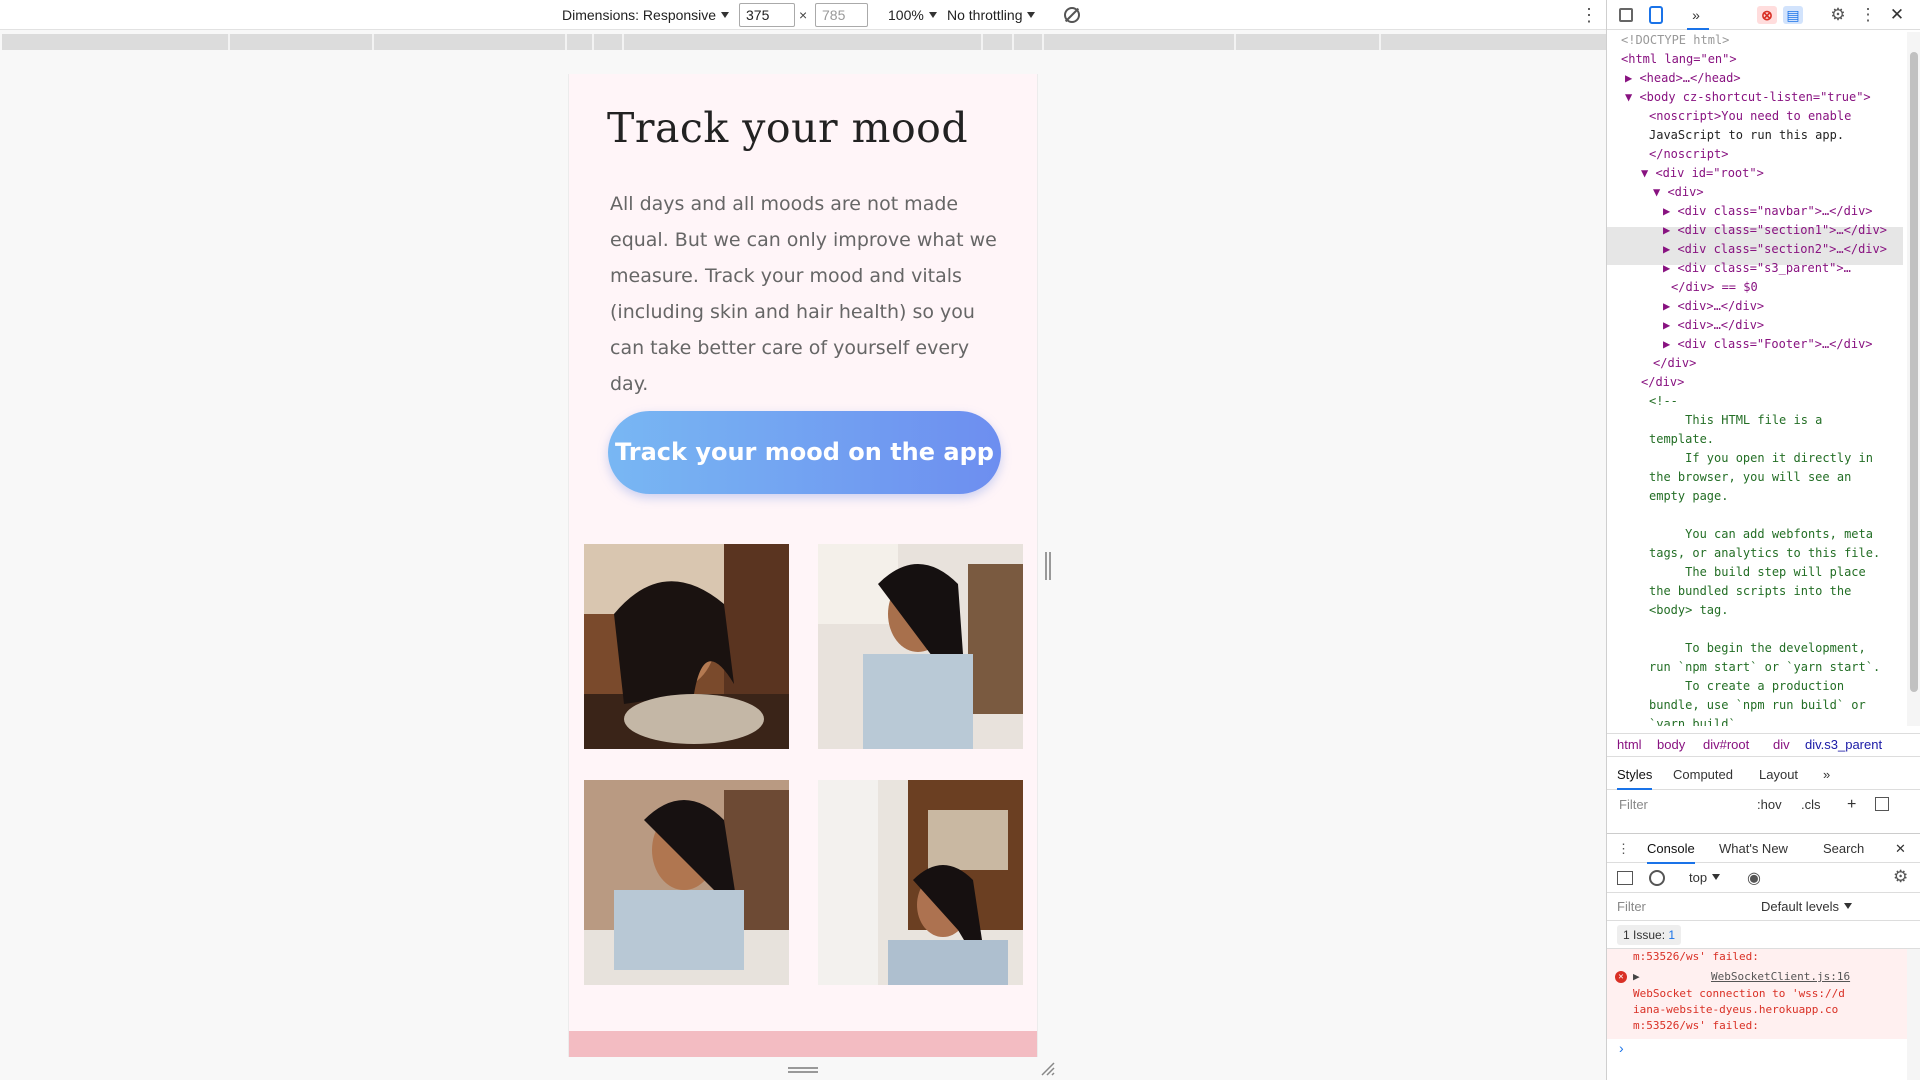 The image size is (1920, 1080). I want to click on dom-node-line: <html lang="en">, so click(1679, 59).